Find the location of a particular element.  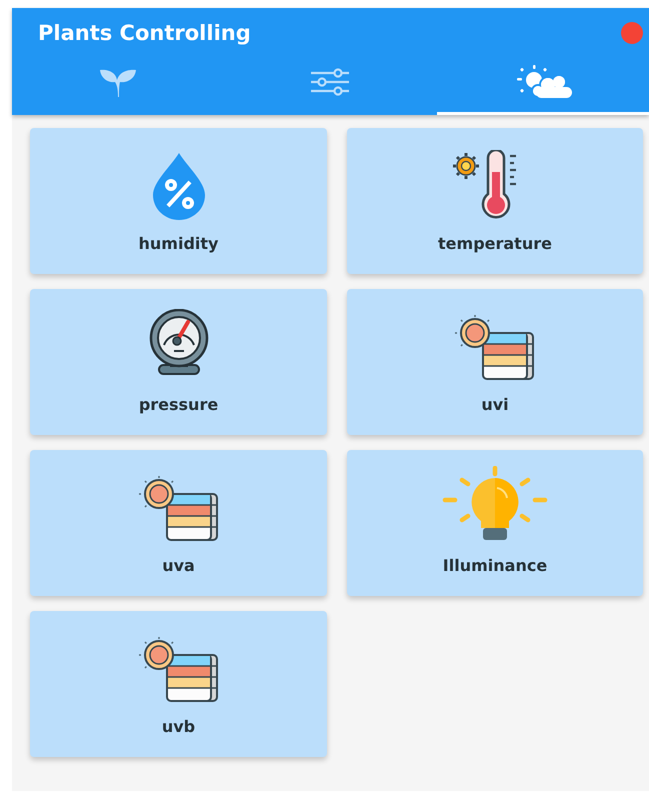

sensor-card: temperature is located at coordinates (495, 201).